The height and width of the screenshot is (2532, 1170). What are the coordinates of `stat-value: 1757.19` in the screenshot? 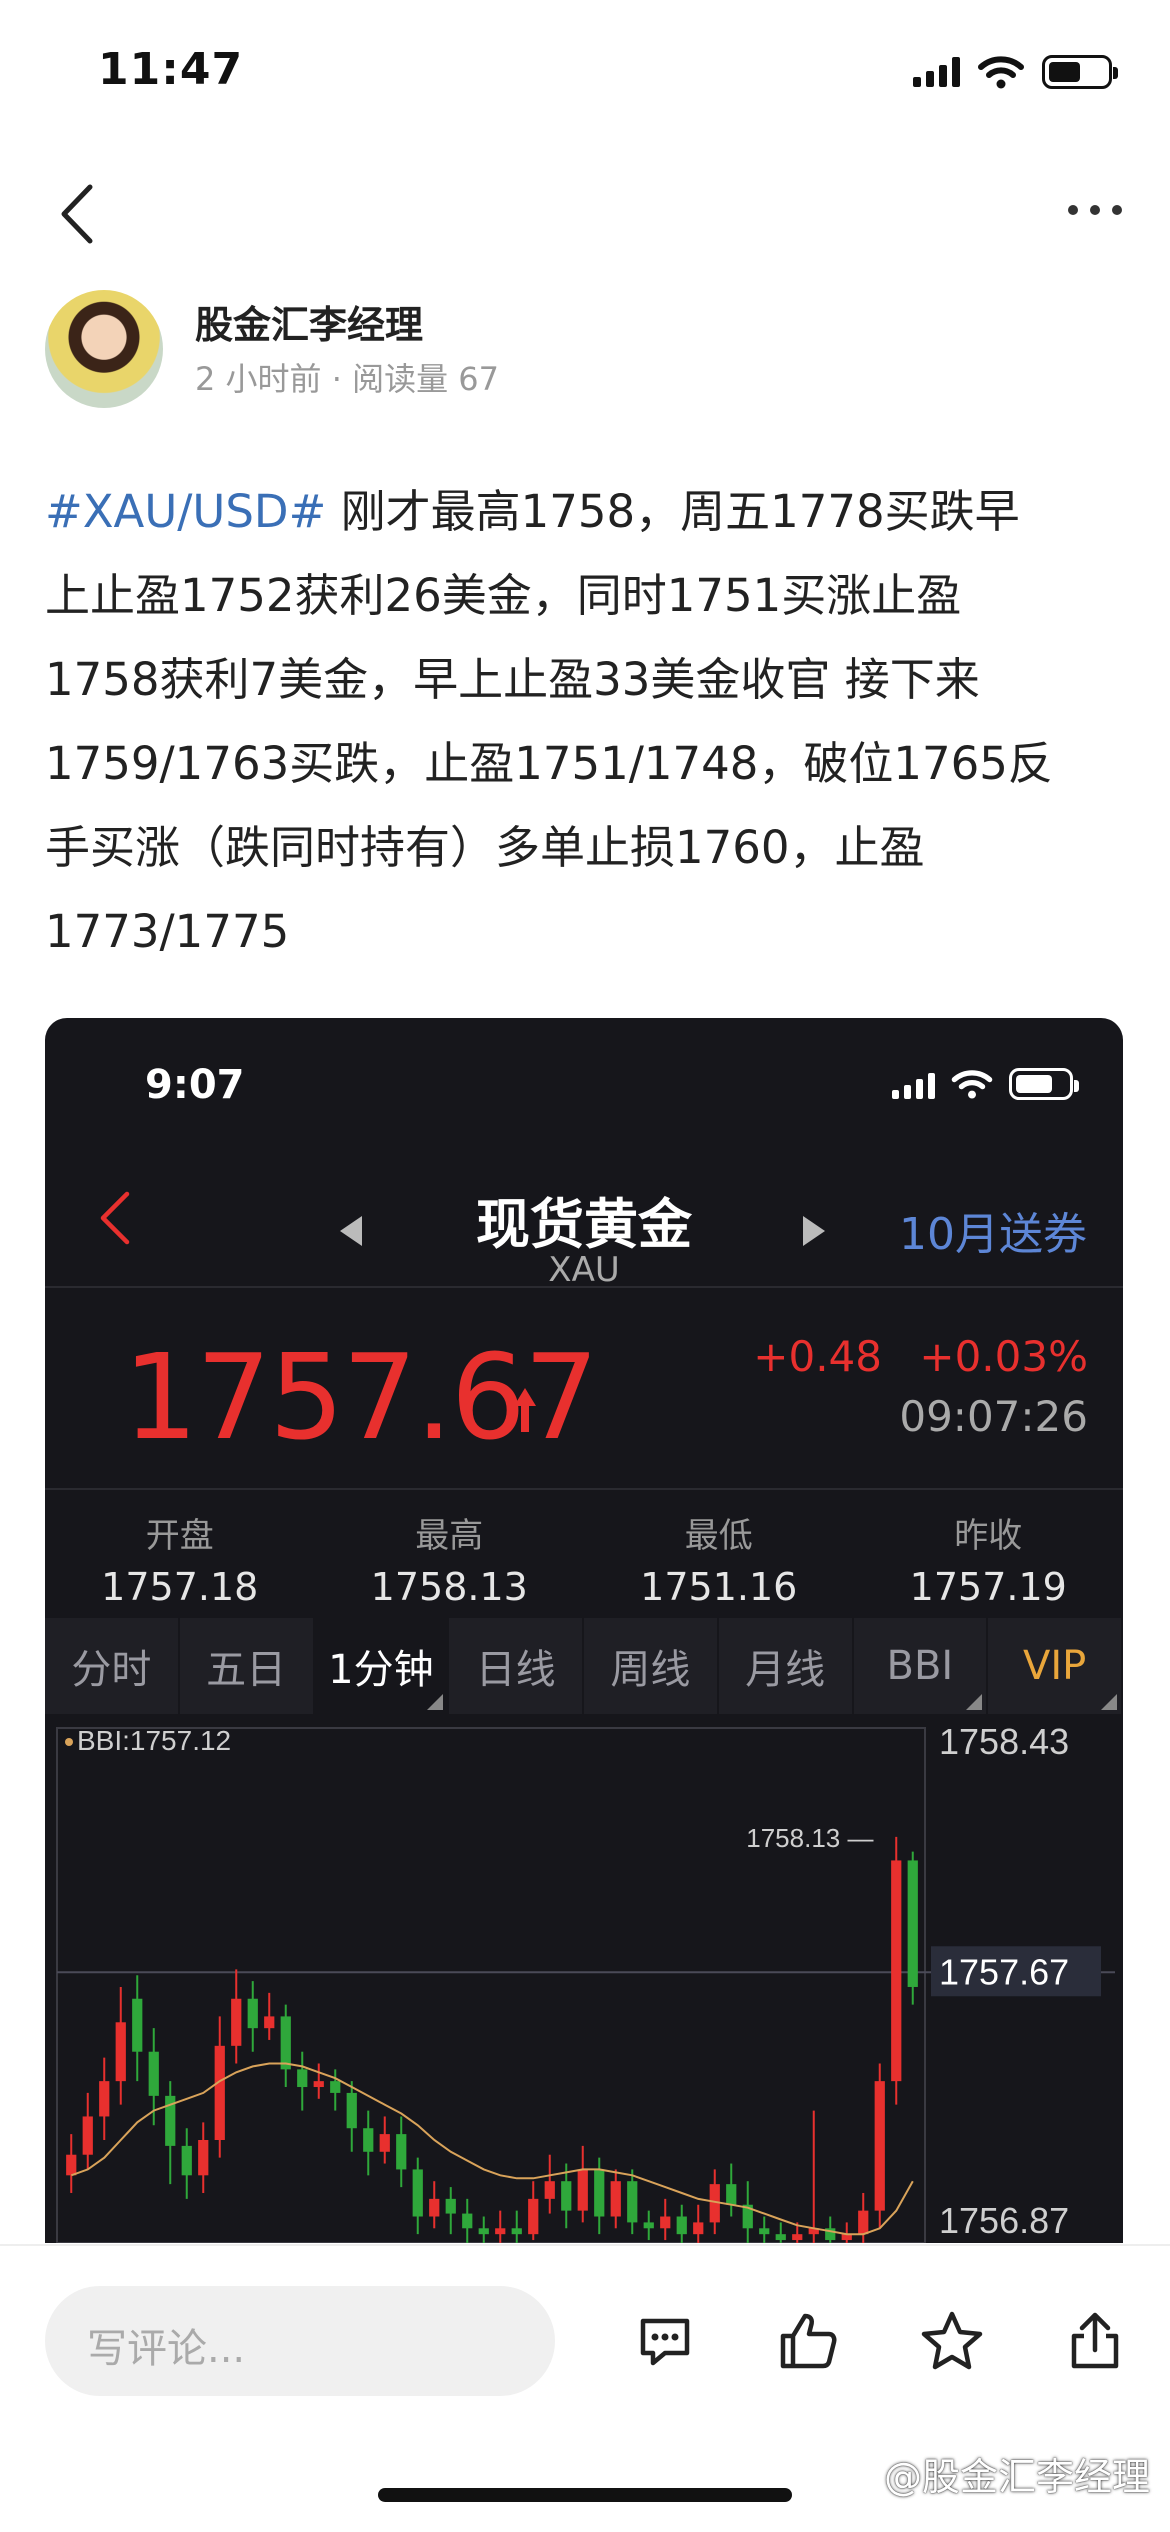 It's located at (988, 1587).